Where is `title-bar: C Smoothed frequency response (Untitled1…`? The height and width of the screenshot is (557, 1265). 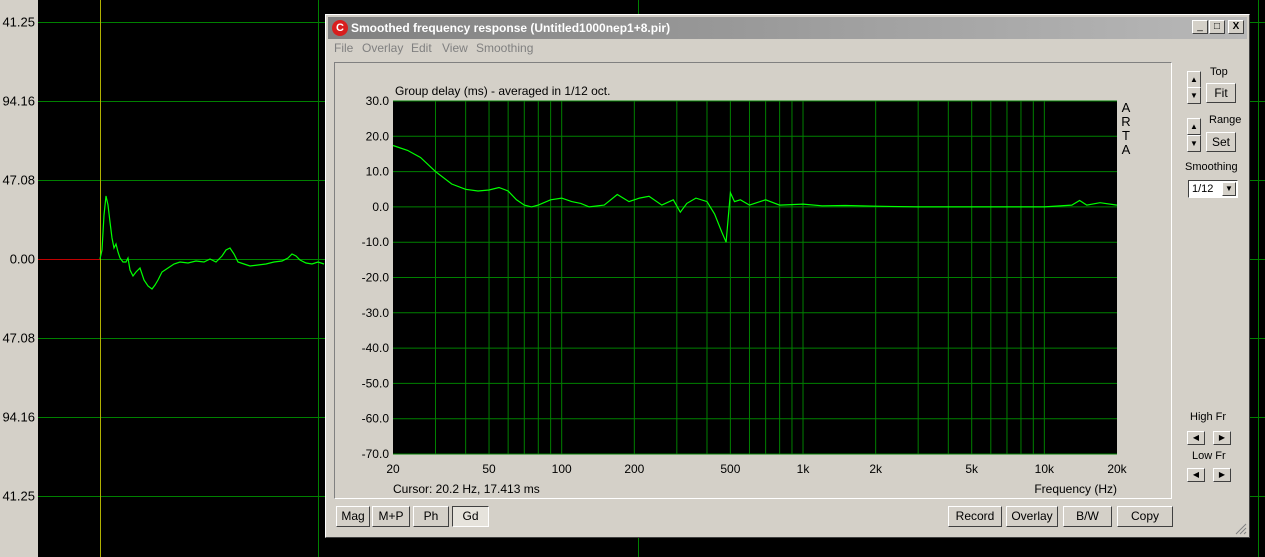 title-bar: C Smoothed frequency response (Untitled1… is located at coordinates (787, 28).